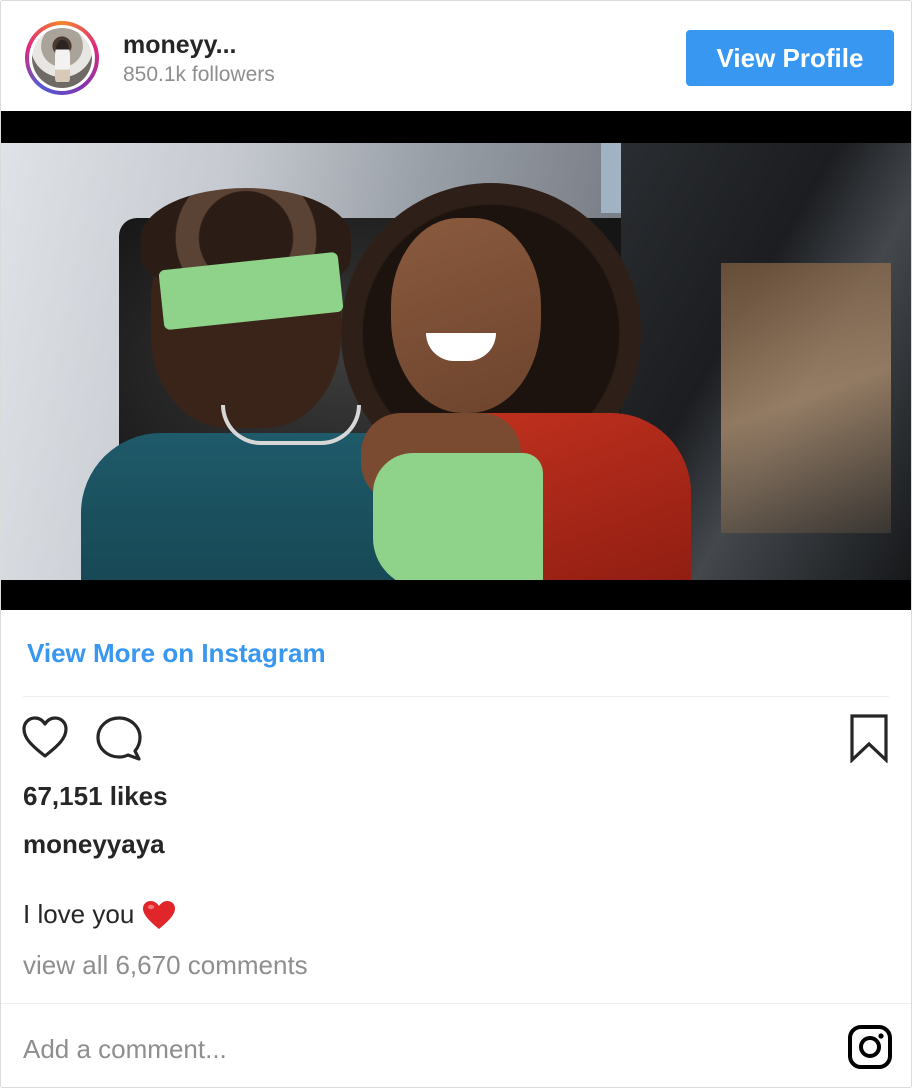 The height and width of the screenshot is (1088, 912). Describe the element at coordinates (413, 1049) in the screenshot. I see `comment-input` at that location.